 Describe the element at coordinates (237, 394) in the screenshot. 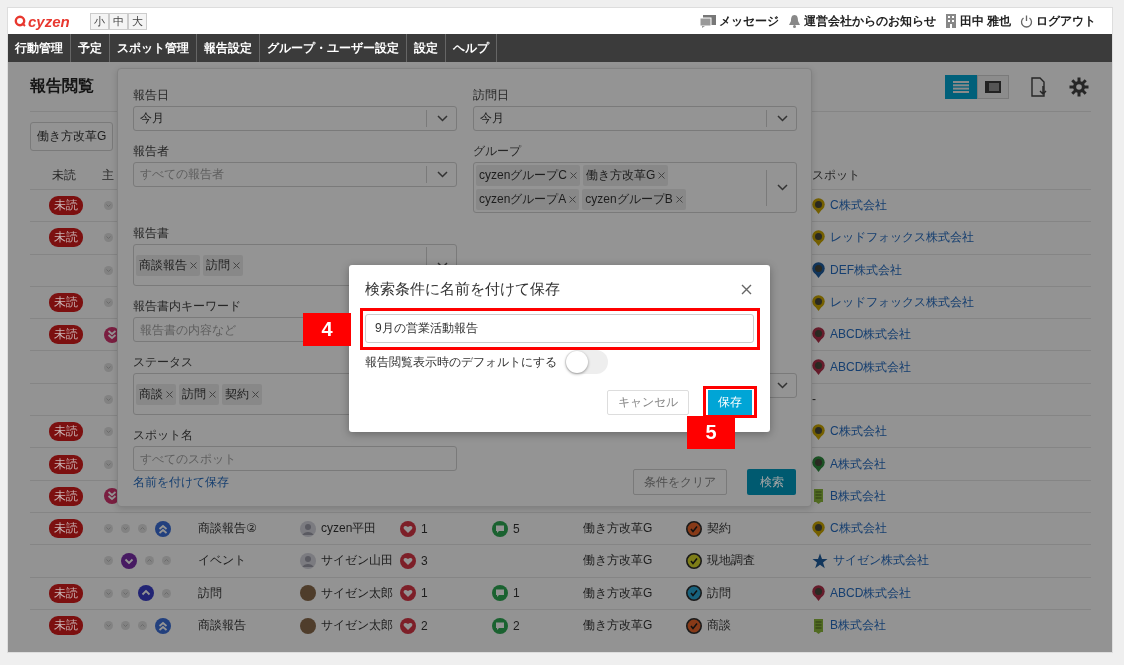

I see `tag-label: 契約` at that location.